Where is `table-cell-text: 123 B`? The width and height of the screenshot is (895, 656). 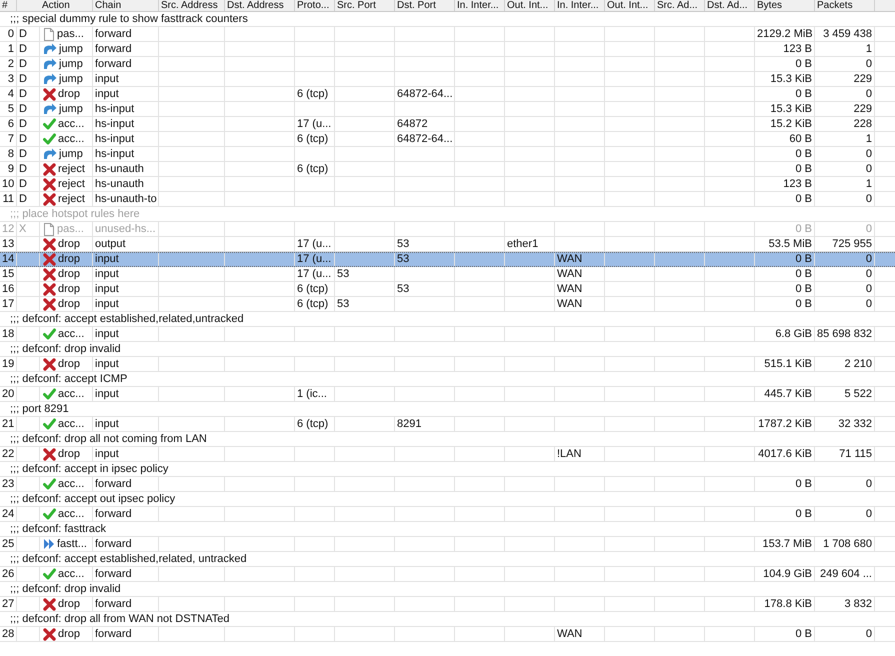 table-cell-text: 123 B is located at coordinates (797, 49).